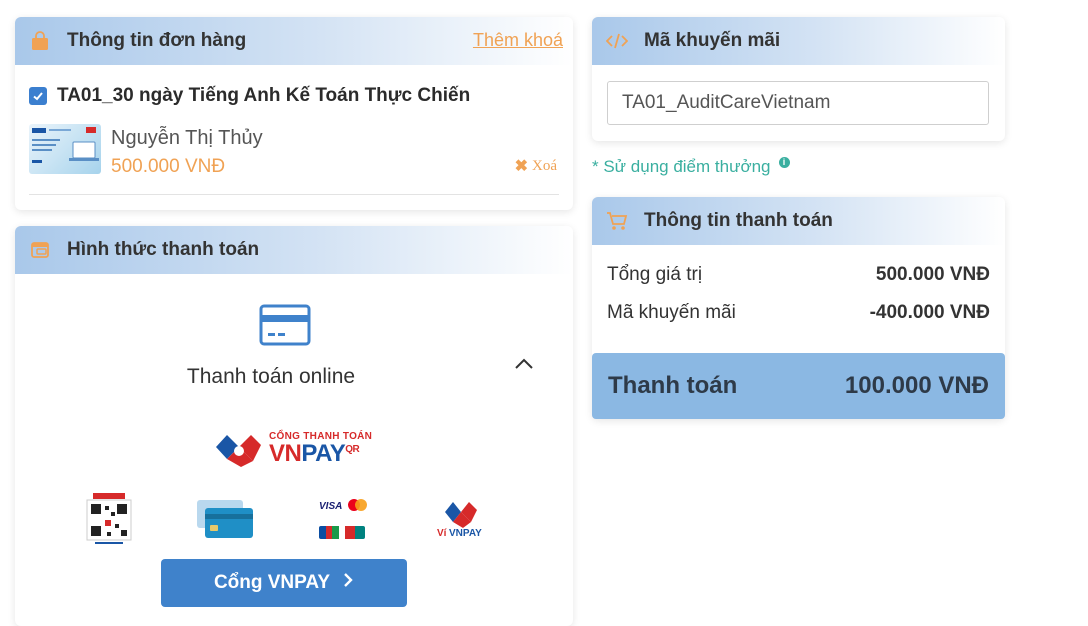 This screenshot has width=1088, height=626. What do you see at coordinates (271, 376) in the screenshot?
I see `online-payment-label: Thanh toán online` at bounding box center [271, 376].